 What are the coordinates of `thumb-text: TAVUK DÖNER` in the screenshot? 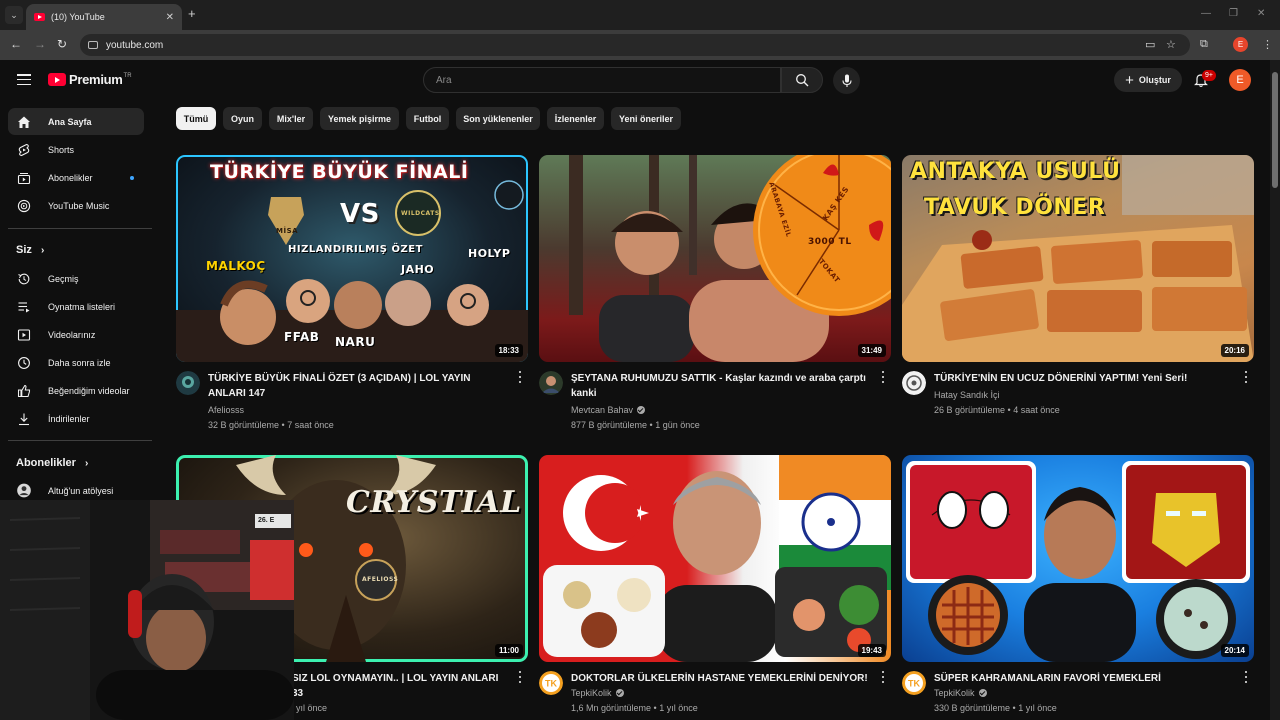 It's located at (1015, 207).